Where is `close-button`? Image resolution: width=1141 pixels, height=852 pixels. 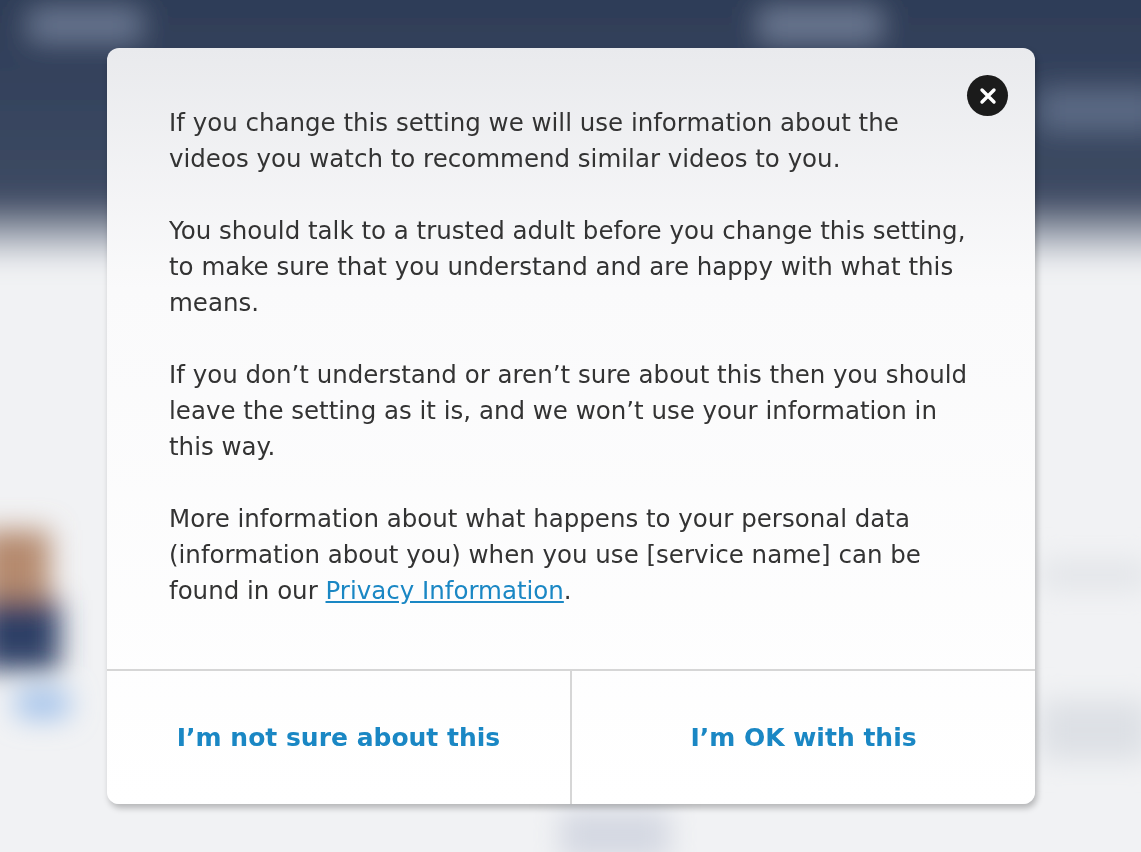 close-button is located at coordinates (987, 95).